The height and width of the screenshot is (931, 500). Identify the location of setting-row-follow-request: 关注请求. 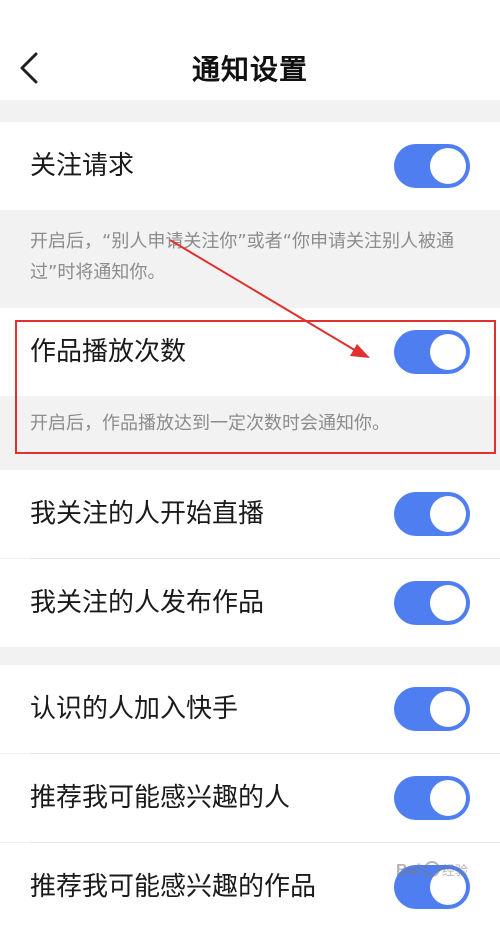
(250, 166).